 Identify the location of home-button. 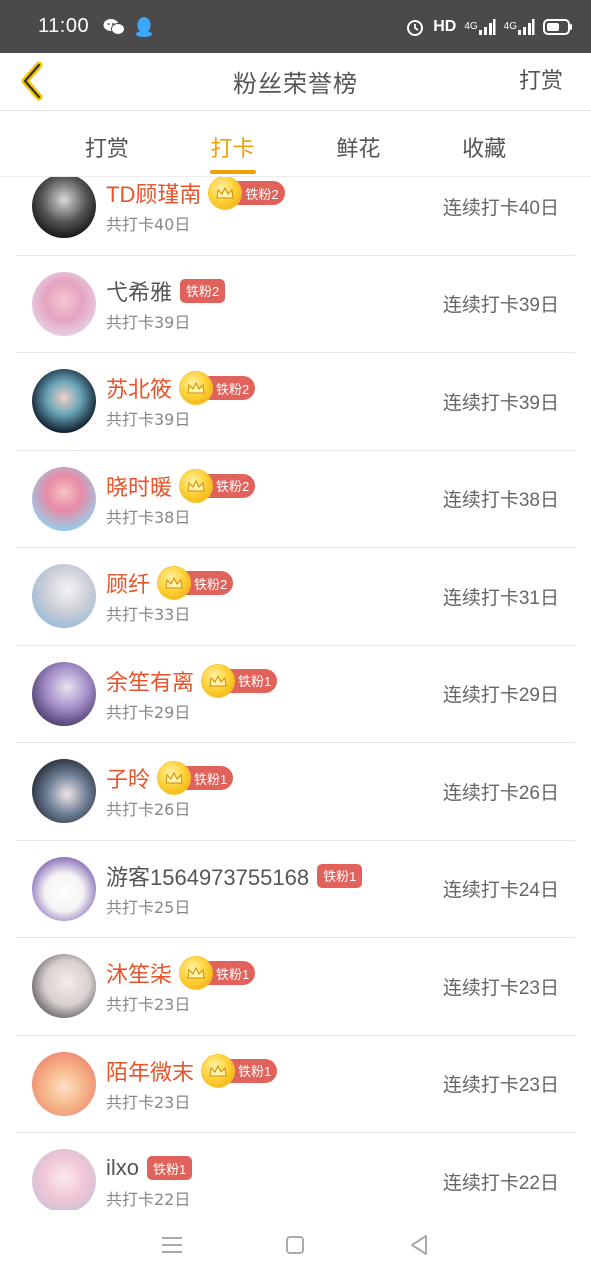
(295, 1245).